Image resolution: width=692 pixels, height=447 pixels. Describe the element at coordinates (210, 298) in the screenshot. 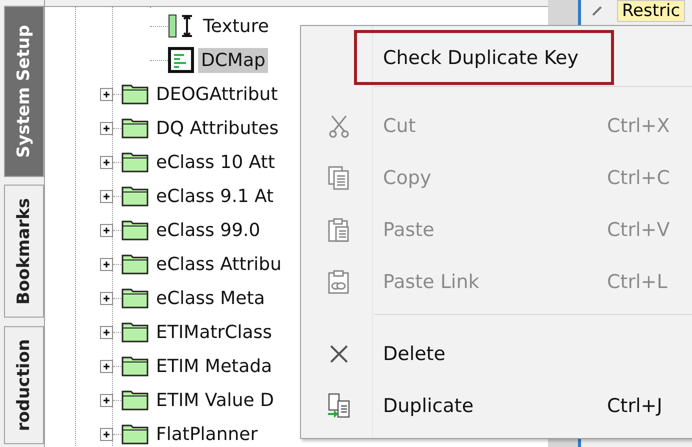

I see `tree-item: eClass Meta` at that location.